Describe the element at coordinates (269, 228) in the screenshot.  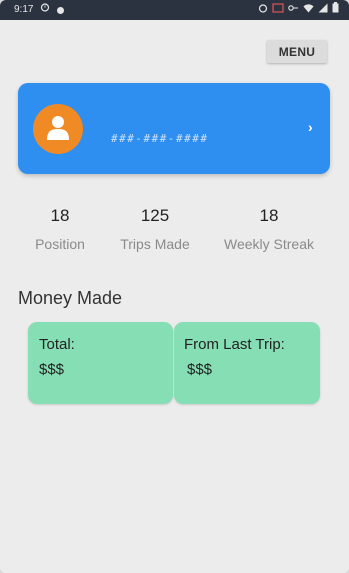
I see `stat-weekly-streak: 18 Weekly Streak` at that location.